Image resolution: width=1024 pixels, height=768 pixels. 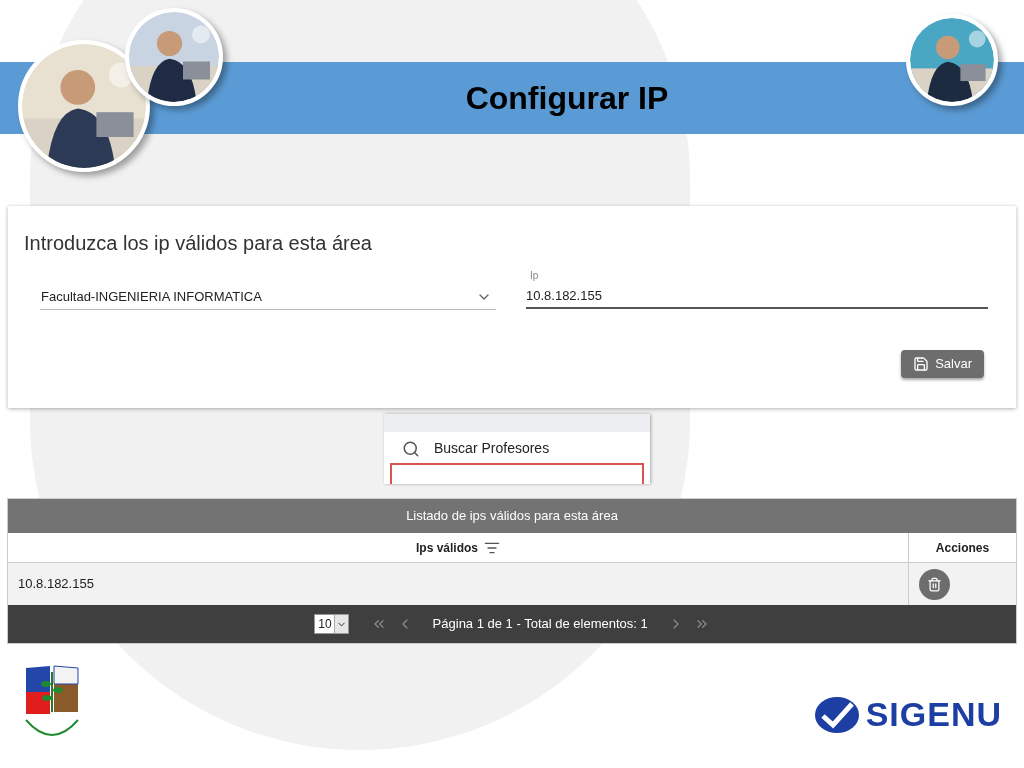 What do you see at coordinates (942, 364) in the screenshot?
I see `save-button: Salvar` at bounding box center [942, 364].